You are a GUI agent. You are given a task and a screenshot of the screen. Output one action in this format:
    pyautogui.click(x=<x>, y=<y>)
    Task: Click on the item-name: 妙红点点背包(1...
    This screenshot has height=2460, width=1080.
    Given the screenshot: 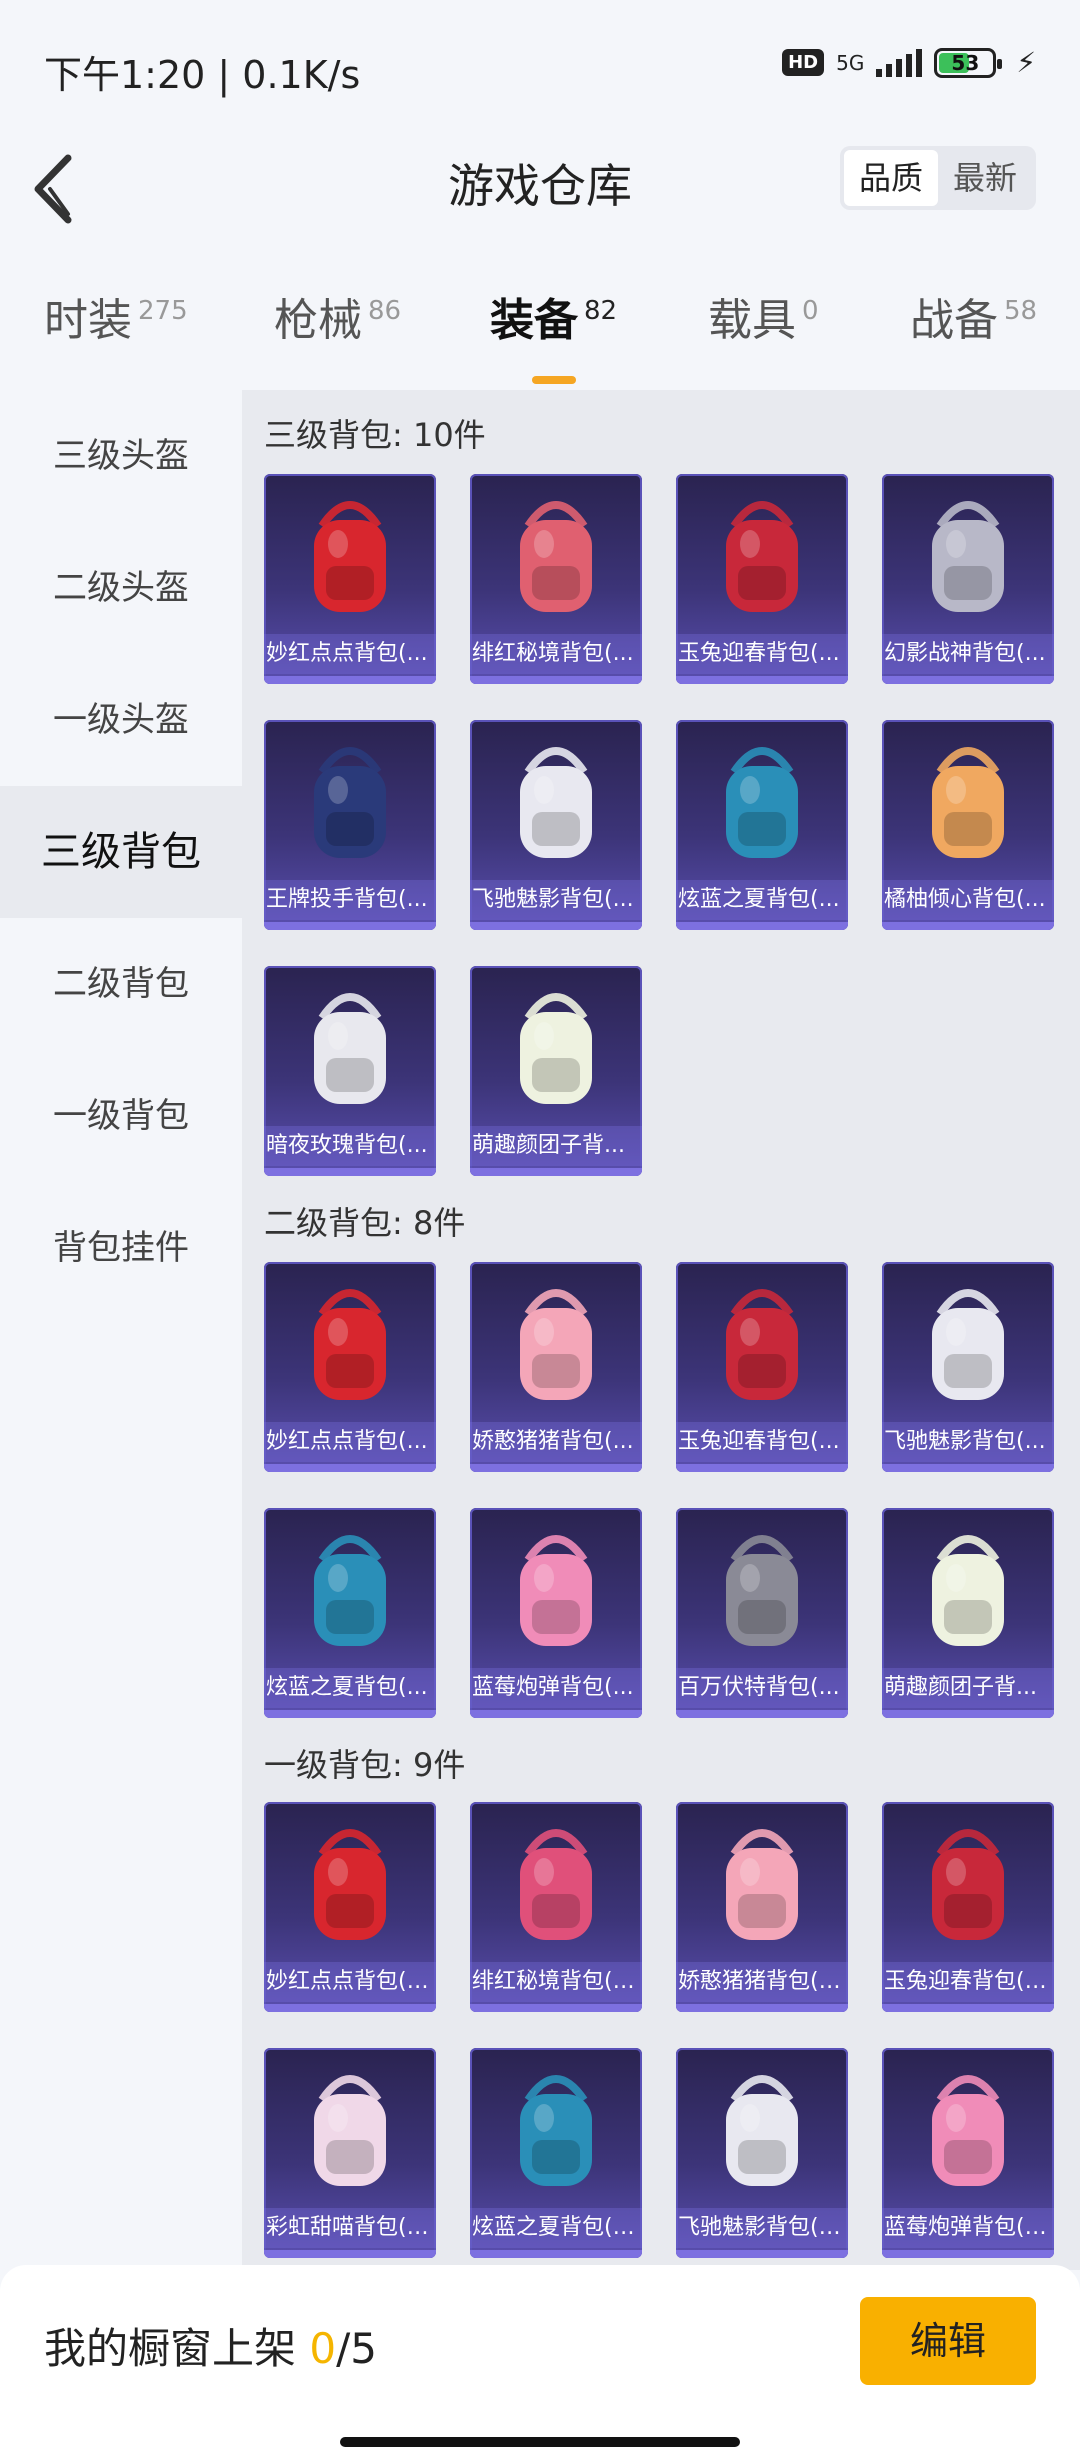 What is the action you would take?
    pyautogui.click(x=350, y=1982)
    